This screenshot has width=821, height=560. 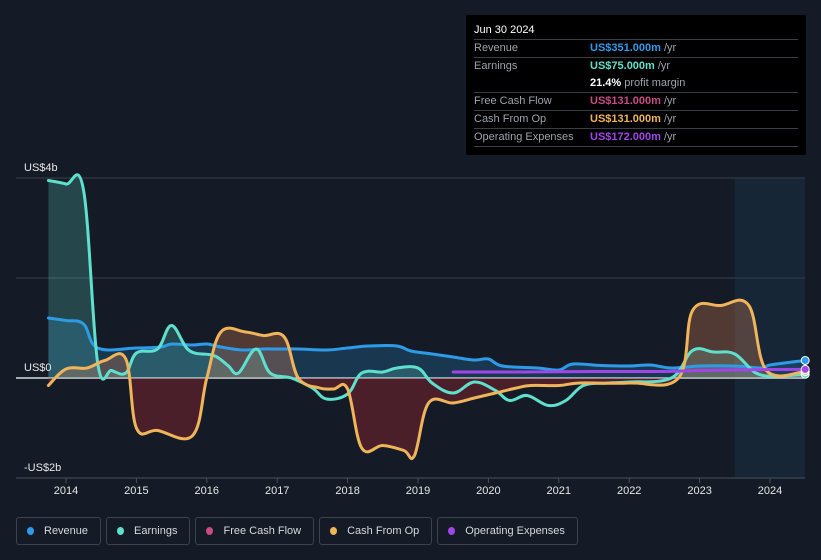 I want to click on x-tick-label: 2015, so click(x=136, y=491).